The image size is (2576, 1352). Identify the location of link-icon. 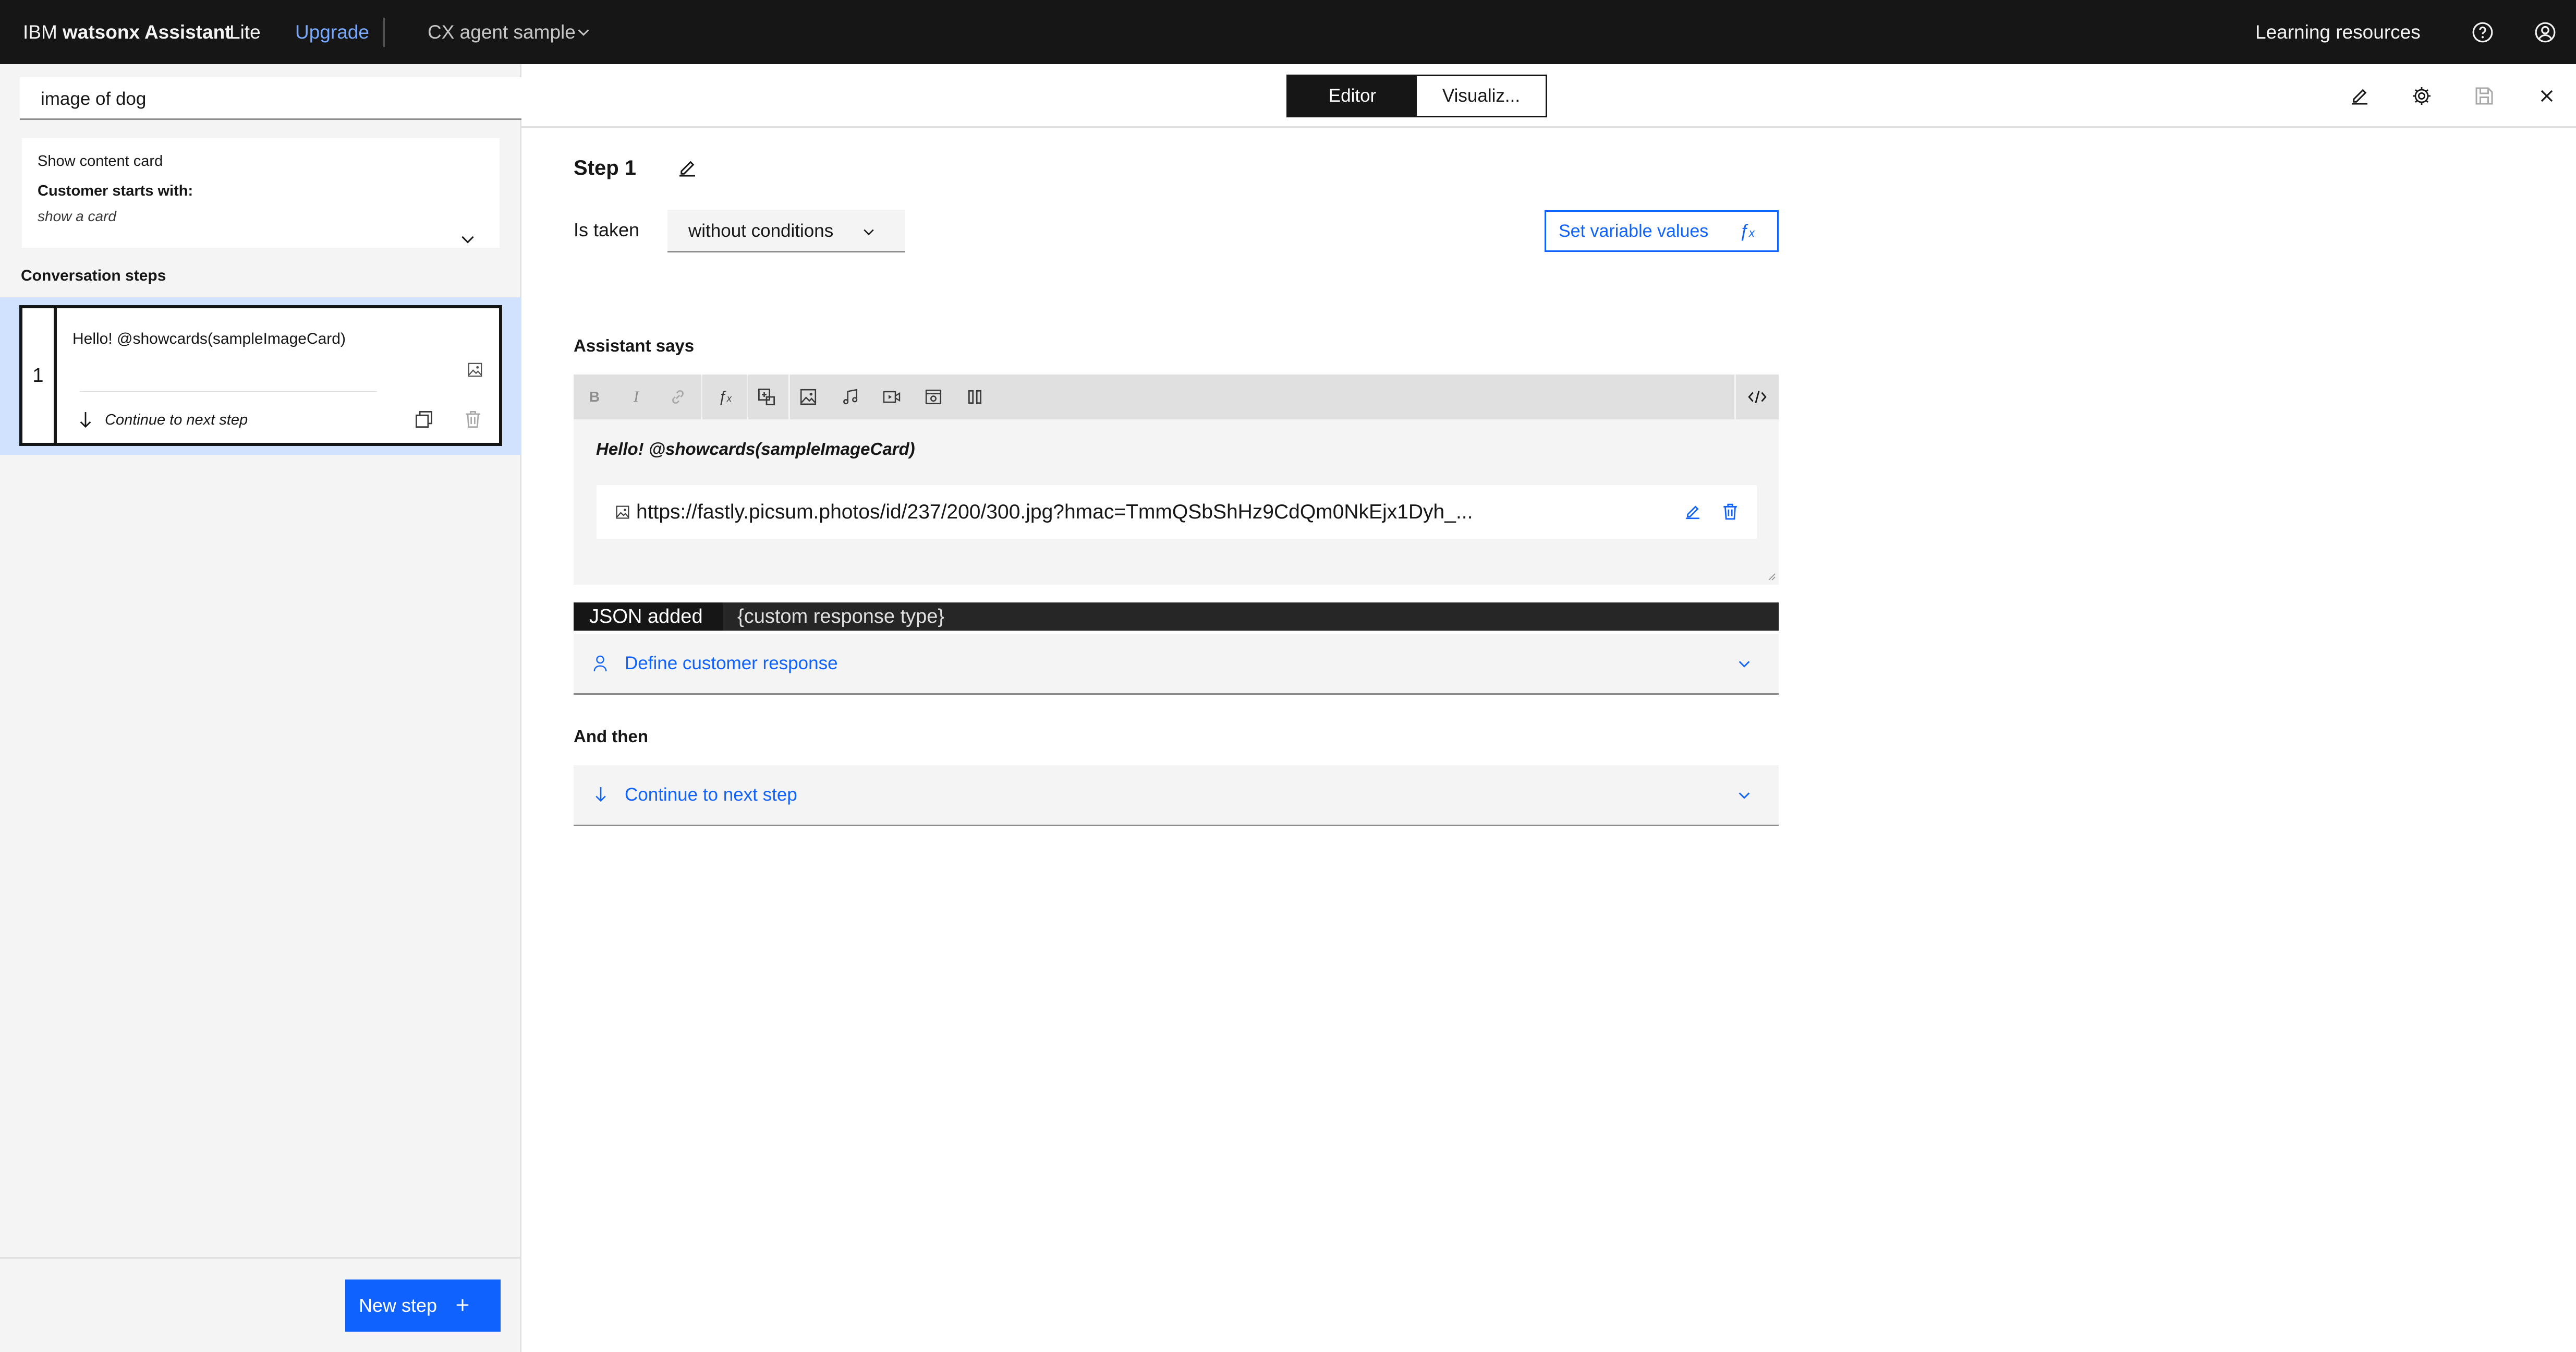
(678, 397).